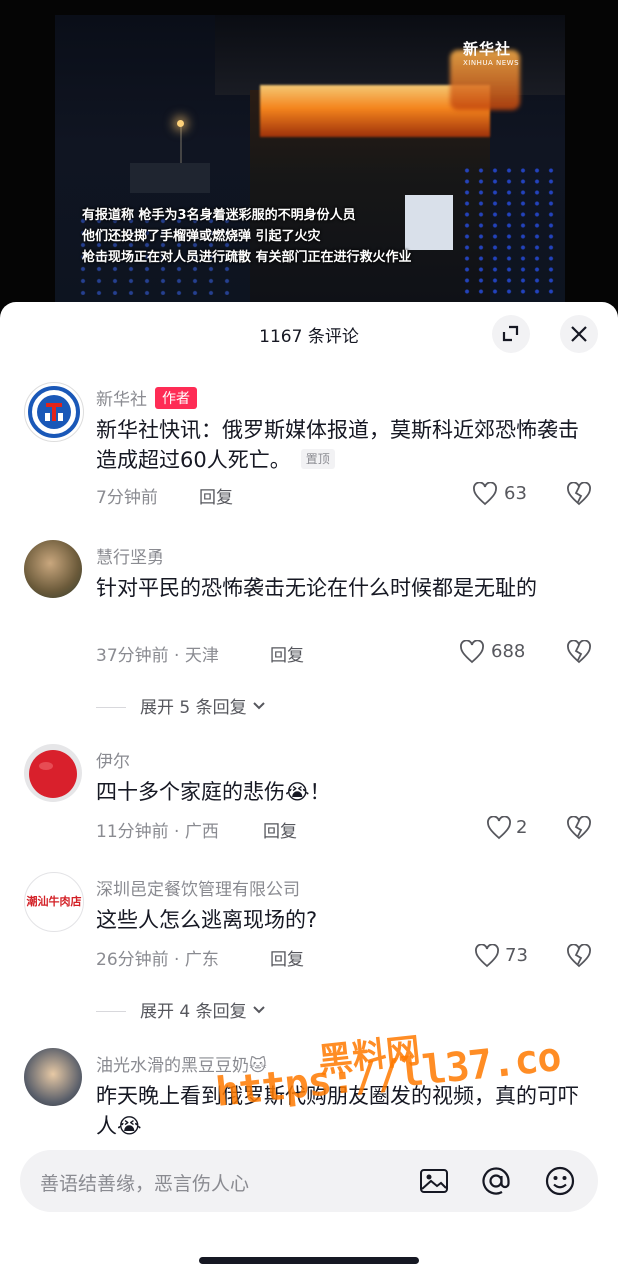  Describe the element at coordinates (515, 493) in the screenshot. I see `like-count: 63` at that location.